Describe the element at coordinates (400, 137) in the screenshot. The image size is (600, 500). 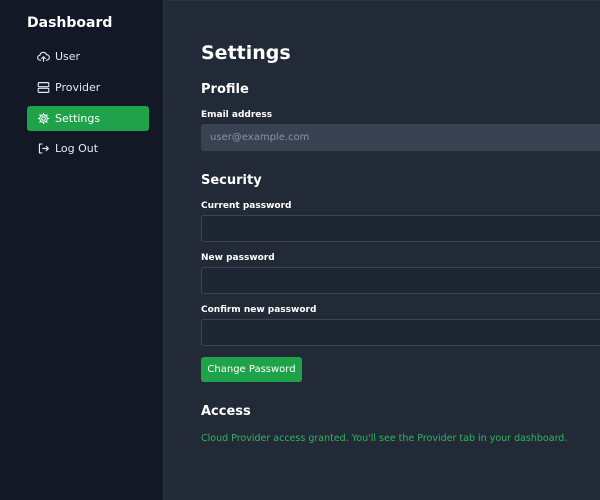
I see `email-field` at that location.